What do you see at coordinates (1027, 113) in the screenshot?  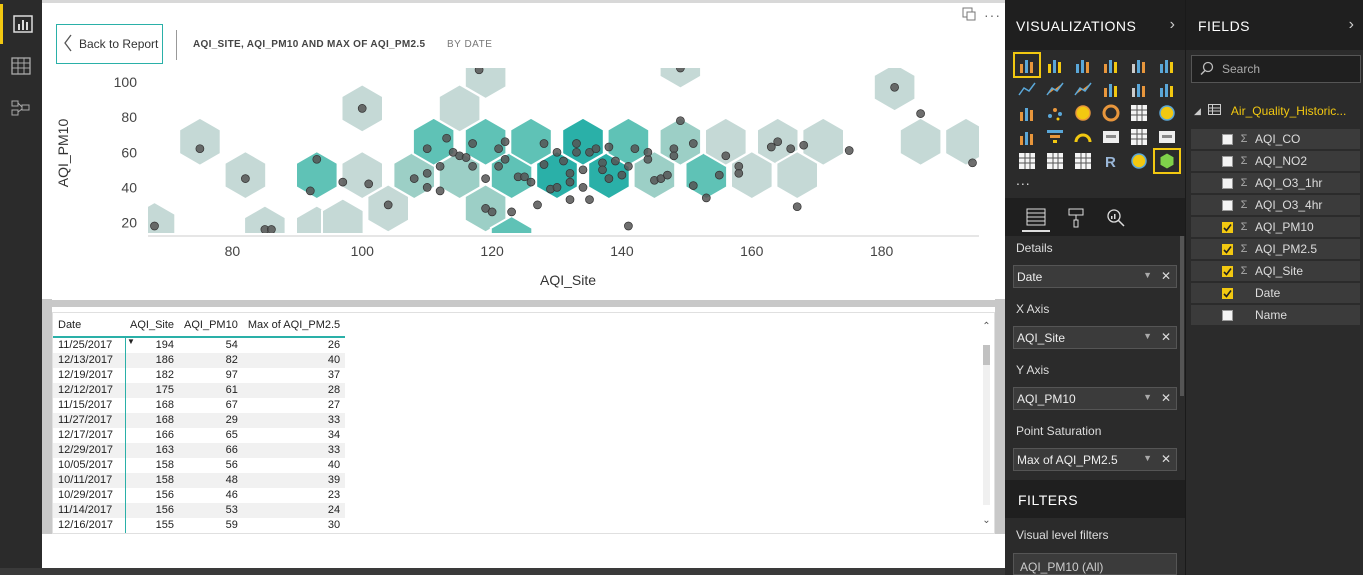 I see `waterfall-icon` at bounding box center [1027, 113].